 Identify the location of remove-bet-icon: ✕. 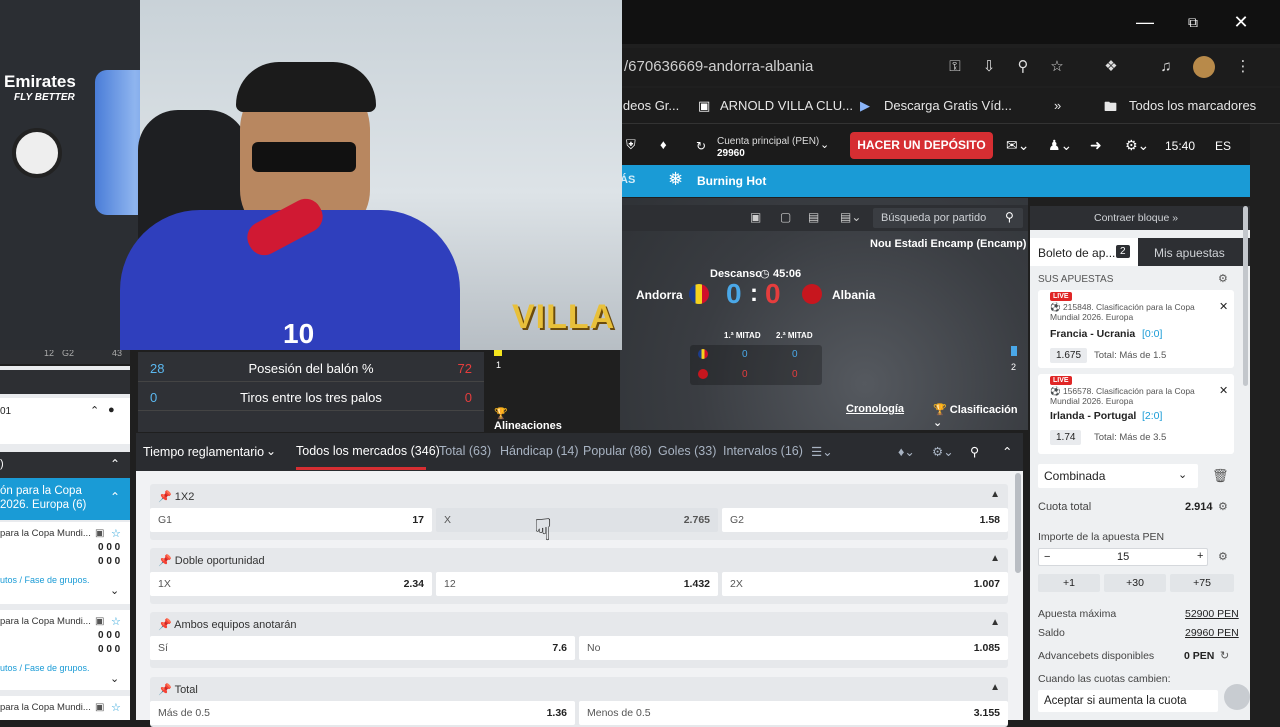
(1223, 306).